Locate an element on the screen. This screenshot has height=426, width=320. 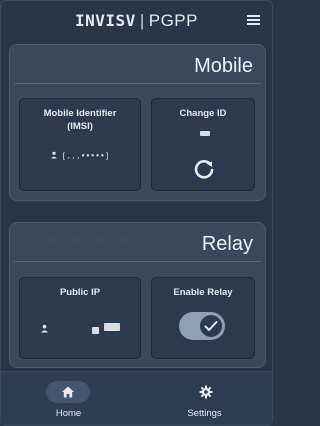
brand-name: INVISV is located at coordinates (105, 20).